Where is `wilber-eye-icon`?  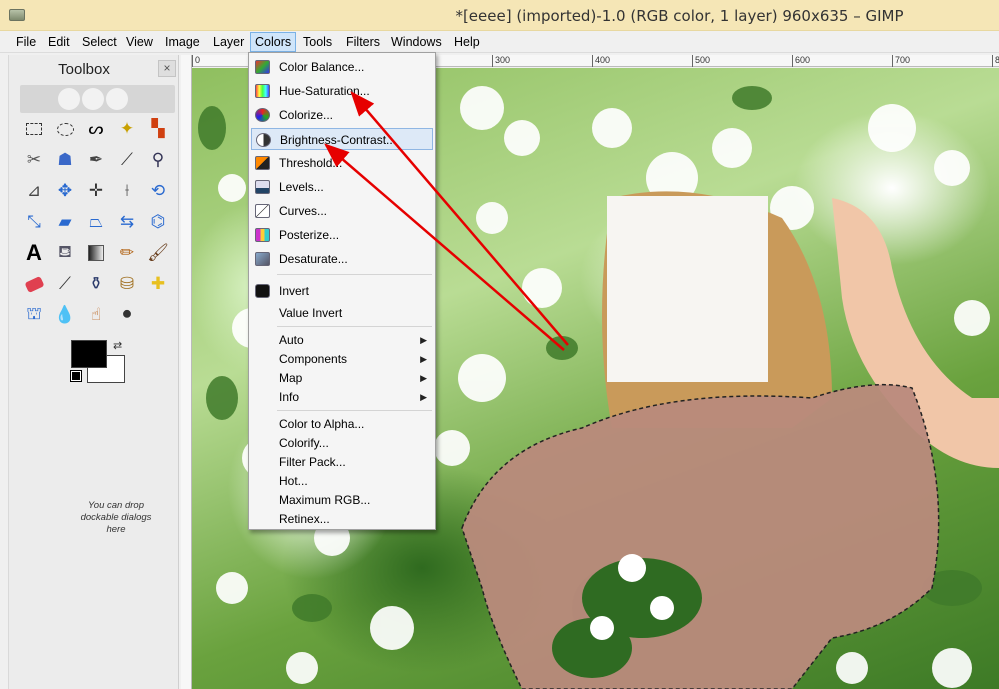
wilber-eye-icon is located at coordinates (93, 99).